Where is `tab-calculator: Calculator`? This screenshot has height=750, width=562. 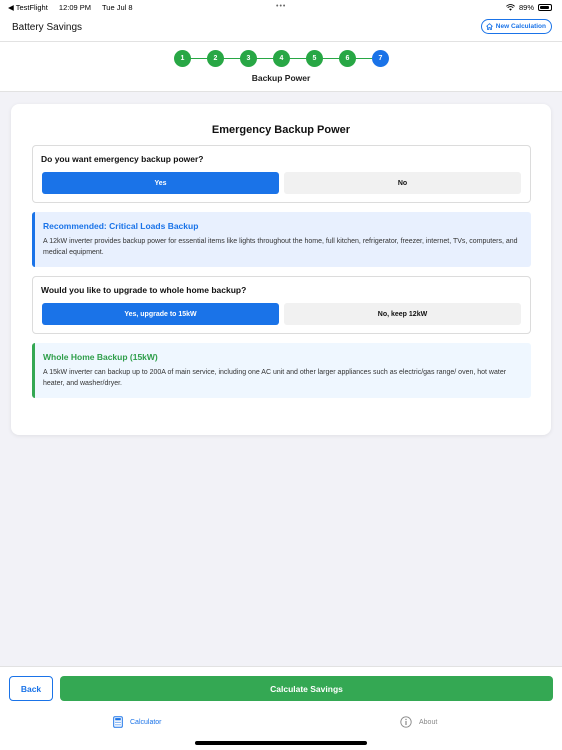
tab-calculator: Calculator is located at coordinates (137, 722).